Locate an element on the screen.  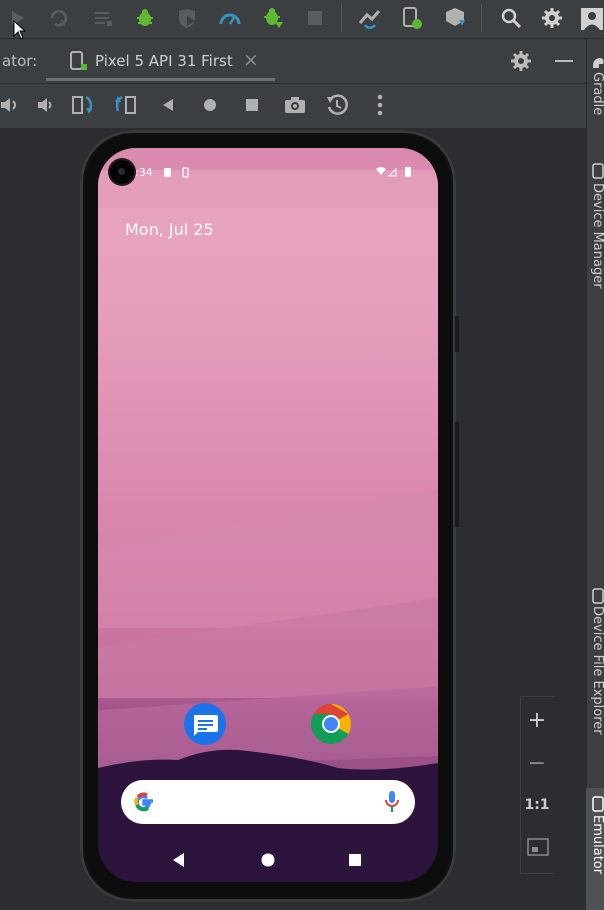
google-search-bar is located at coordinates (268, 802).